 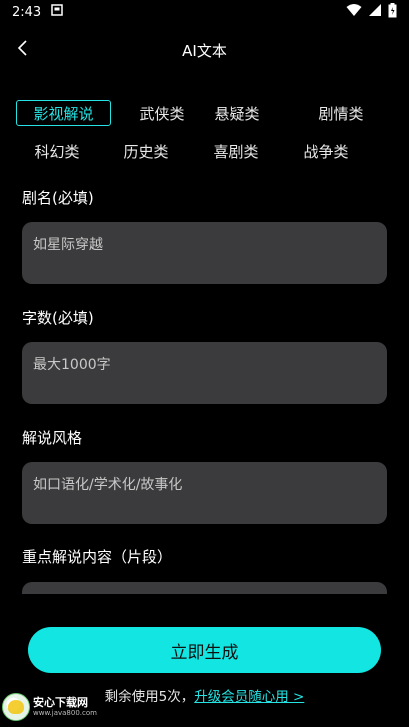 I want to click on app-bar: AI文本, so click(x=204, y=50).